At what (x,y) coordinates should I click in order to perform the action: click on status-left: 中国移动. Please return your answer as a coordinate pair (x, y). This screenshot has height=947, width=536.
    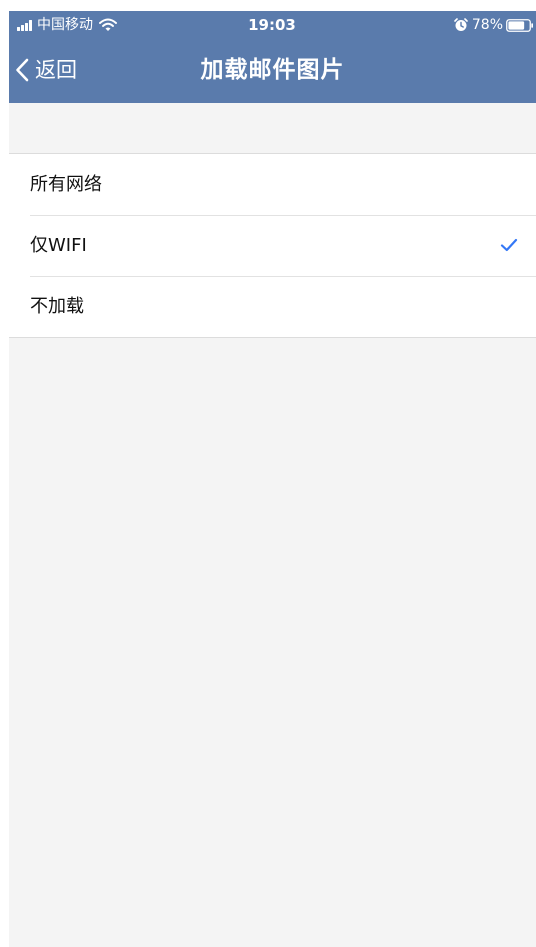
    Looking at the image, I should click on (67, 25).